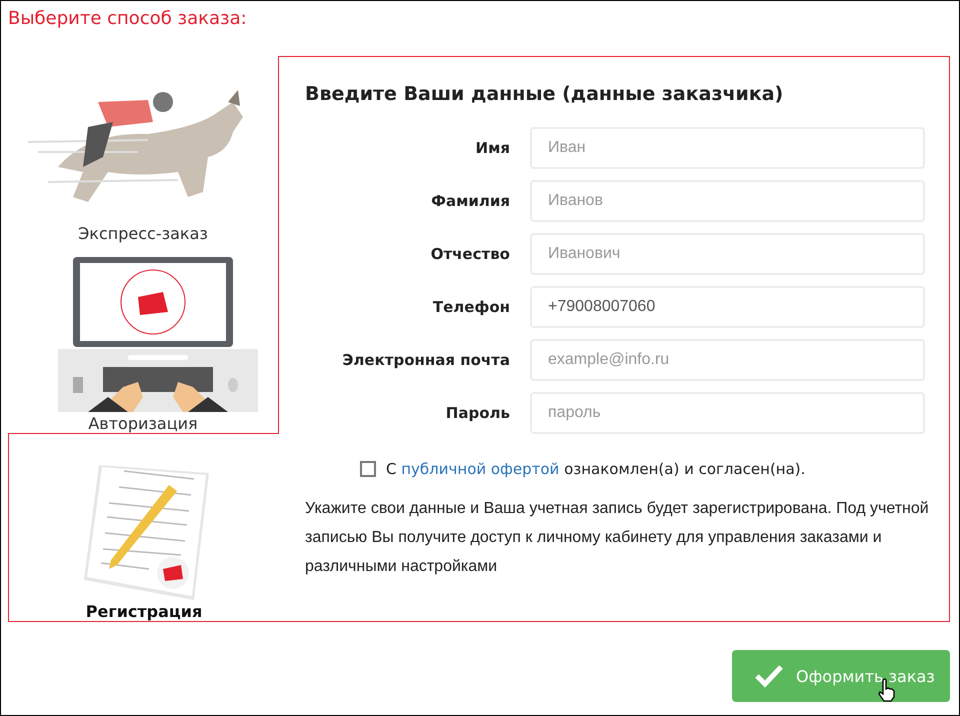 This screenshot has width=960, height=716. I want to click on option-label: Экспресс-заказ, so click(143, 233).